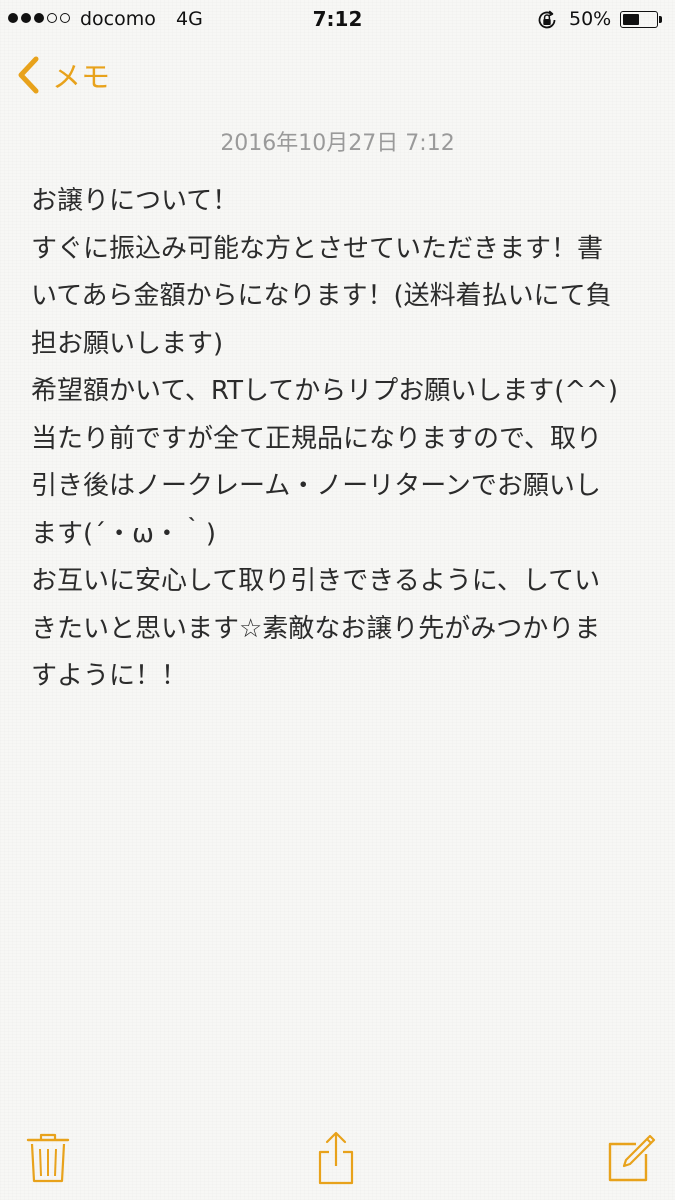 Image resolution: width=675 pixels, height=1200 pixels. I want to click on battery-tip, so click(660, 19).